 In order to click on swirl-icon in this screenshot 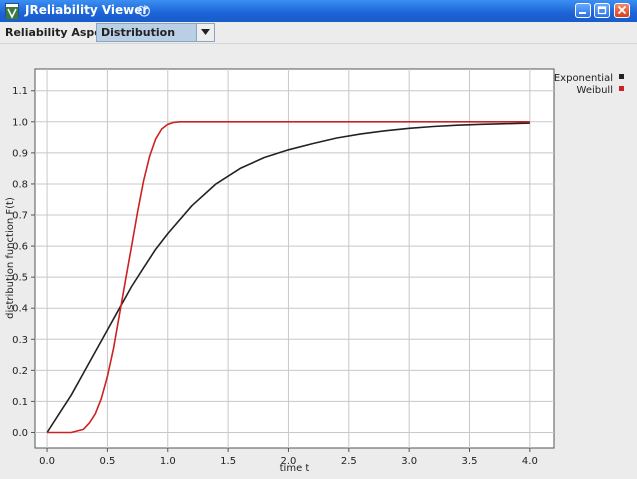, I will do `click(144, 11)`.